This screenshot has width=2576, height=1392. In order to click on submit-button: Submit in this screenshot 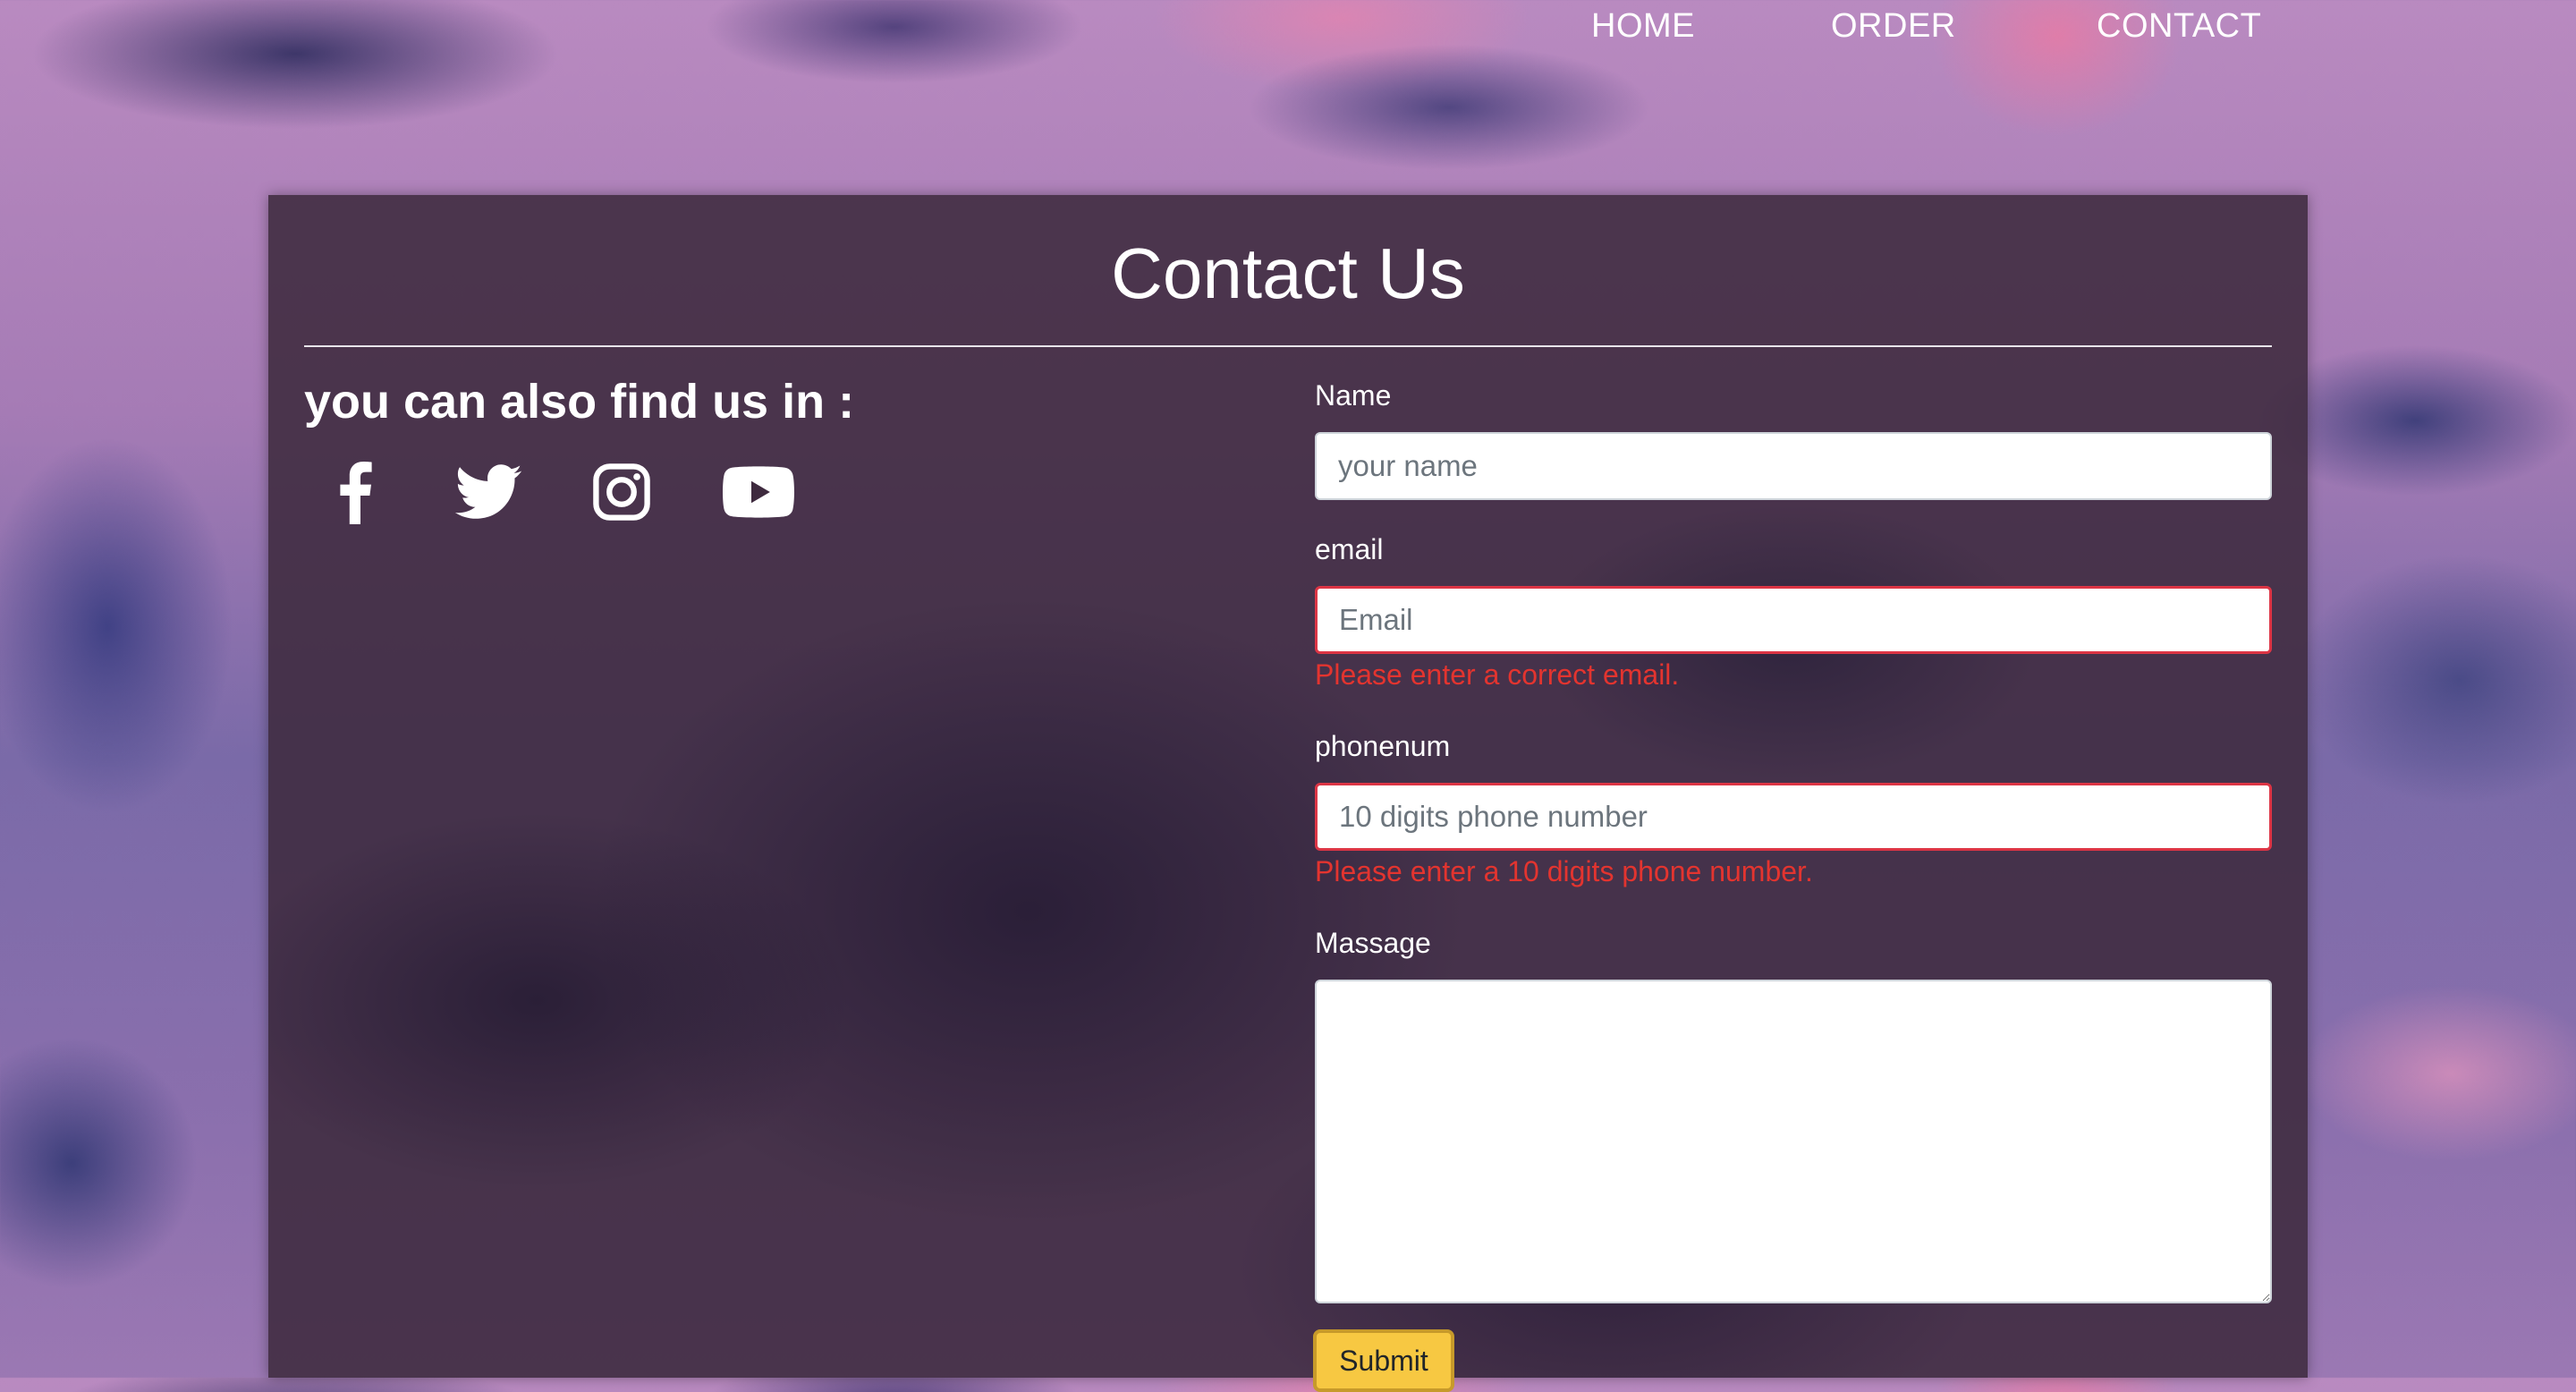, I will do `click(1383, 1360)`.